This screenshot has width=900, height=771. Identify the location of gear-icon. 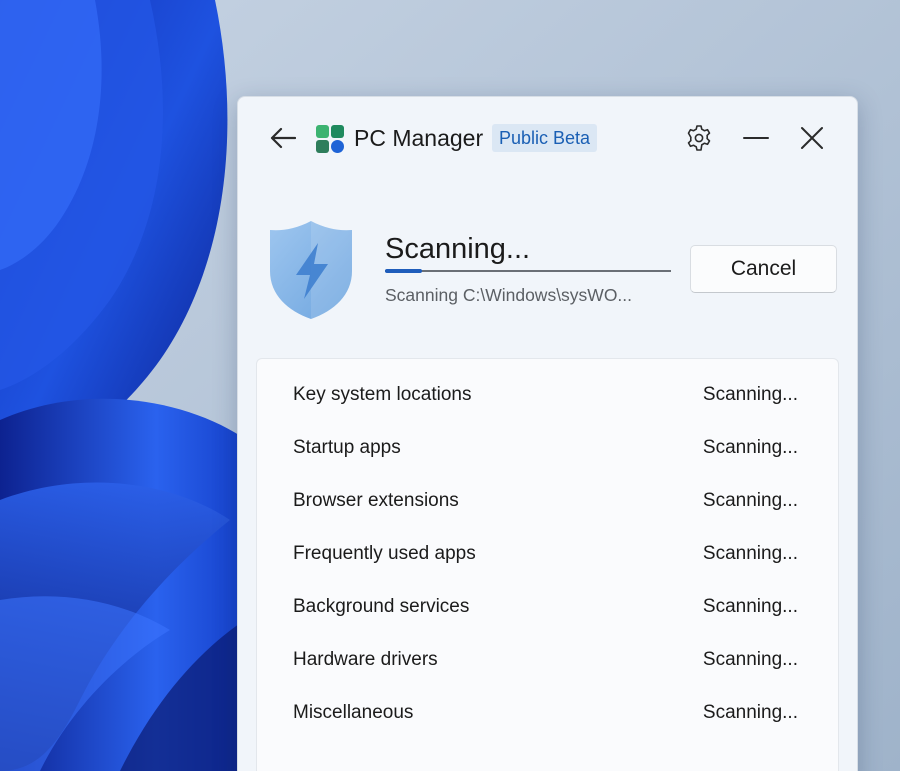
(699, 138).